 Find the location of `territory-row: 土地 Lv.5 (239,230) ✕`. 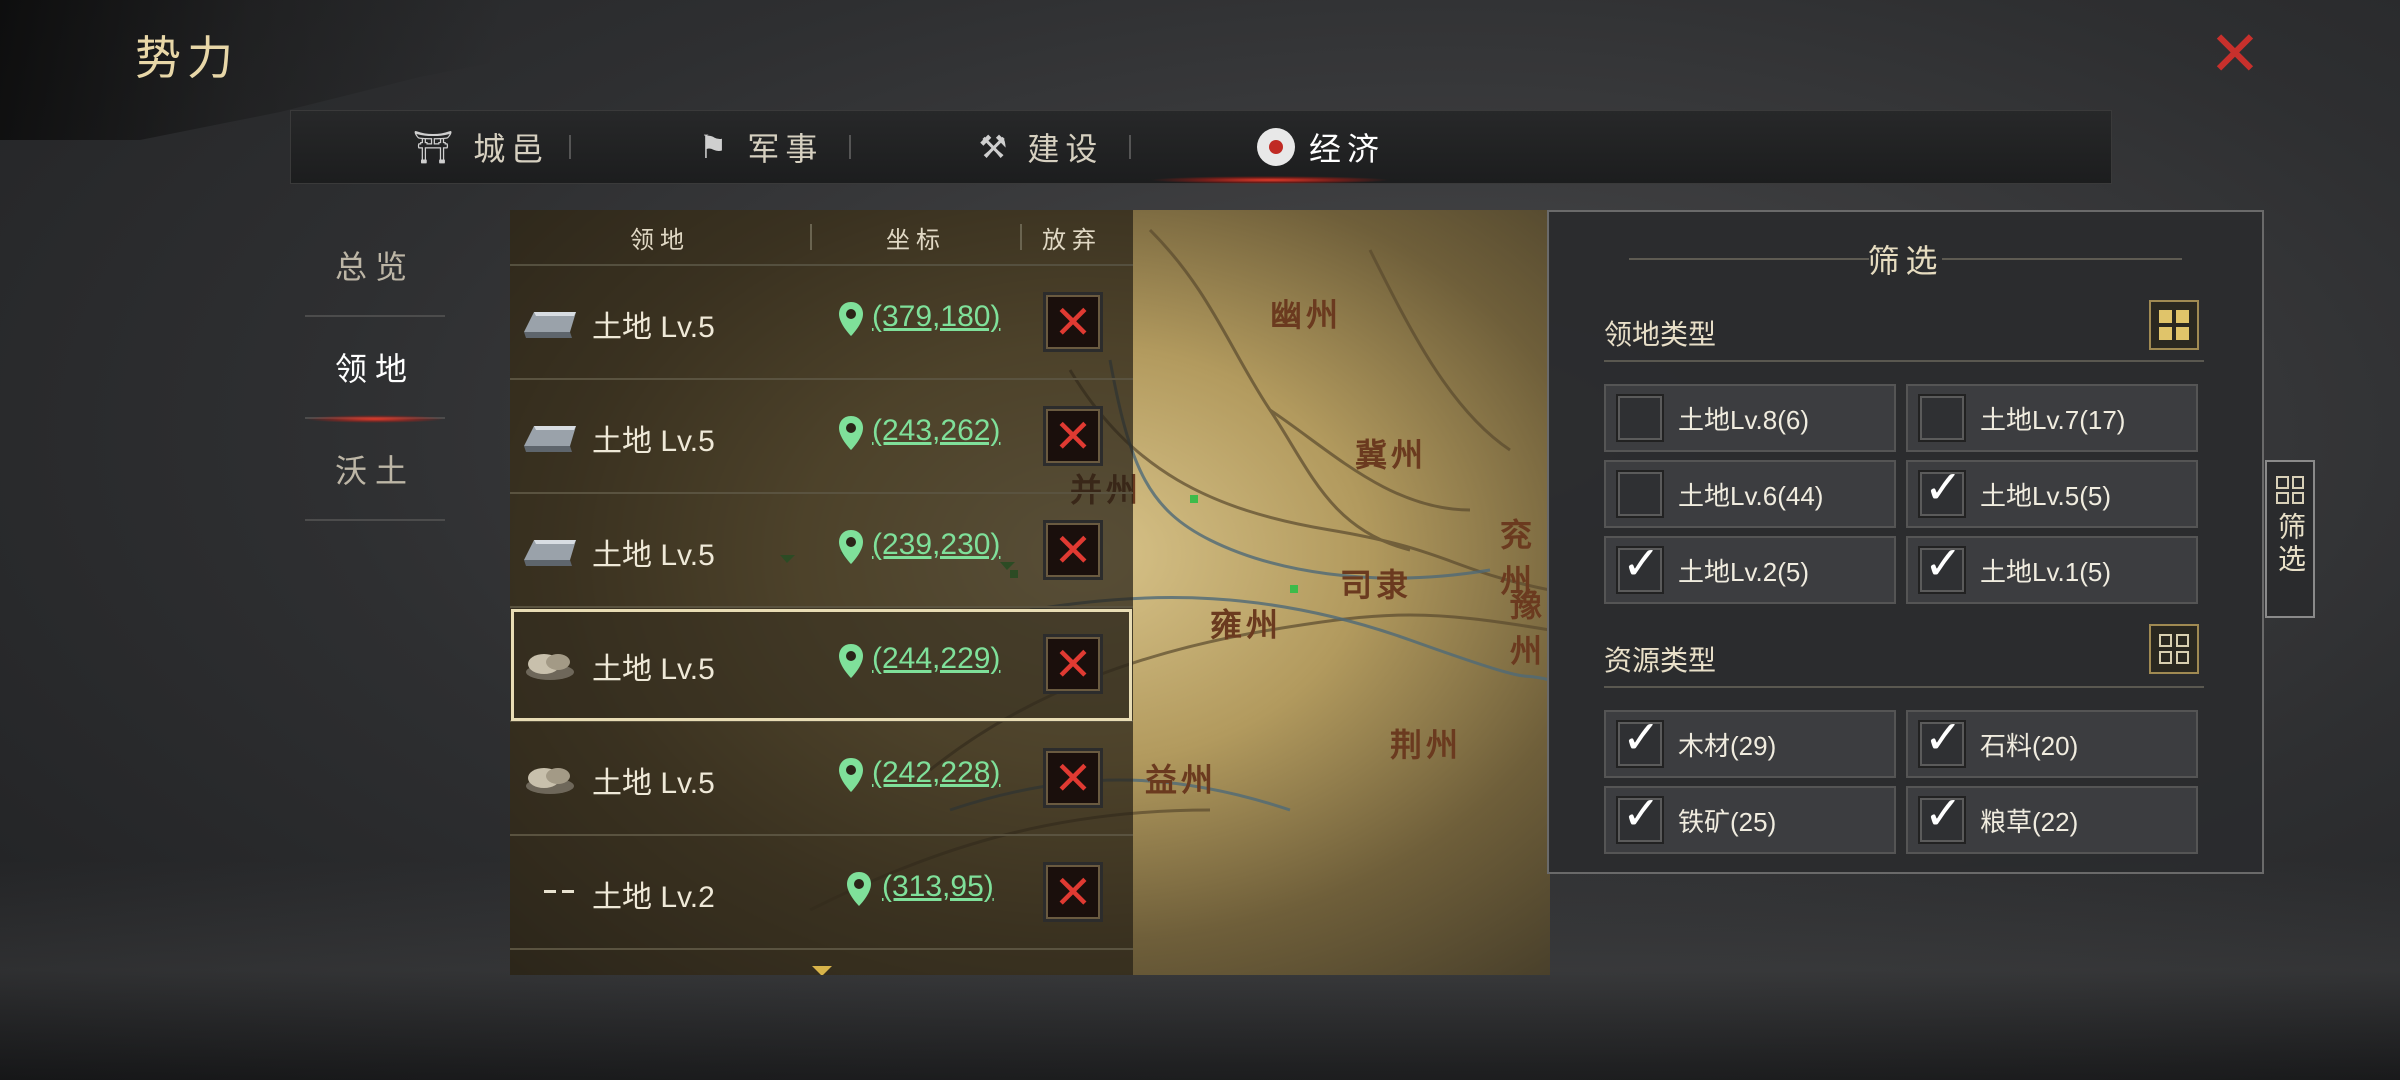

territory-row: 土地 Lv.5 (239,230) ✕ is located at coordinates (821, 551).